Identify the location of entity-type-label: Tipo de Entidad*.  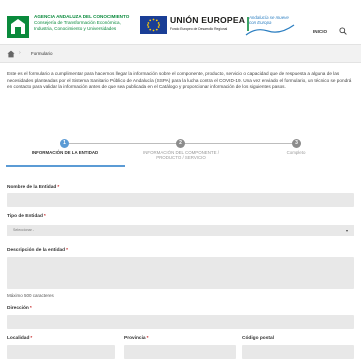
(26, 216).